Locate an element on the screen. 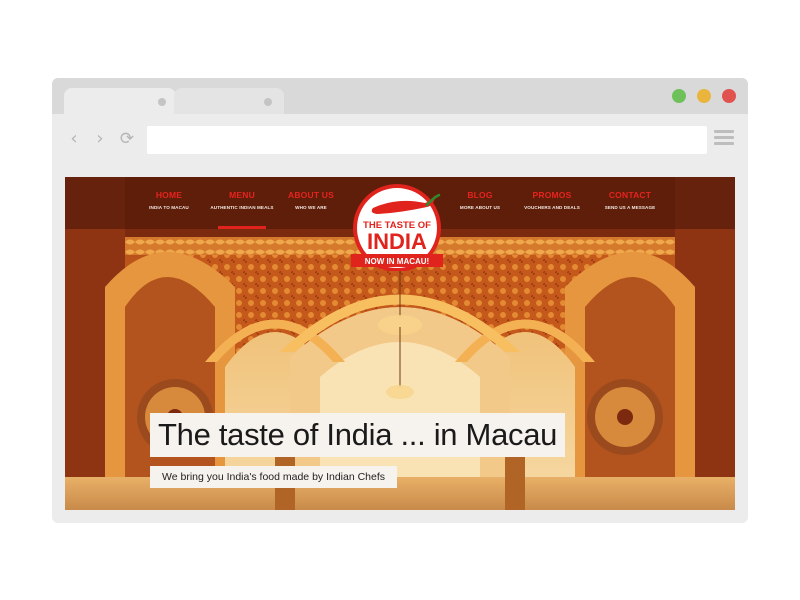  reload-icon: ⟳ is located at coordinates (127, 139).